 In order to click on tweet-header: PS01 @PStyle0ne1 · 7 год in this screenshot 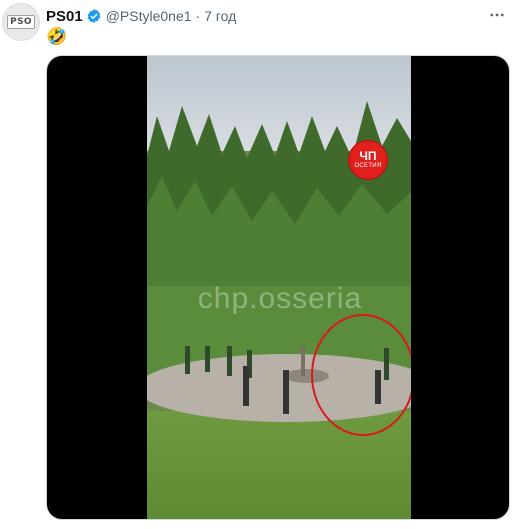, I will do `click(141, 16)`.